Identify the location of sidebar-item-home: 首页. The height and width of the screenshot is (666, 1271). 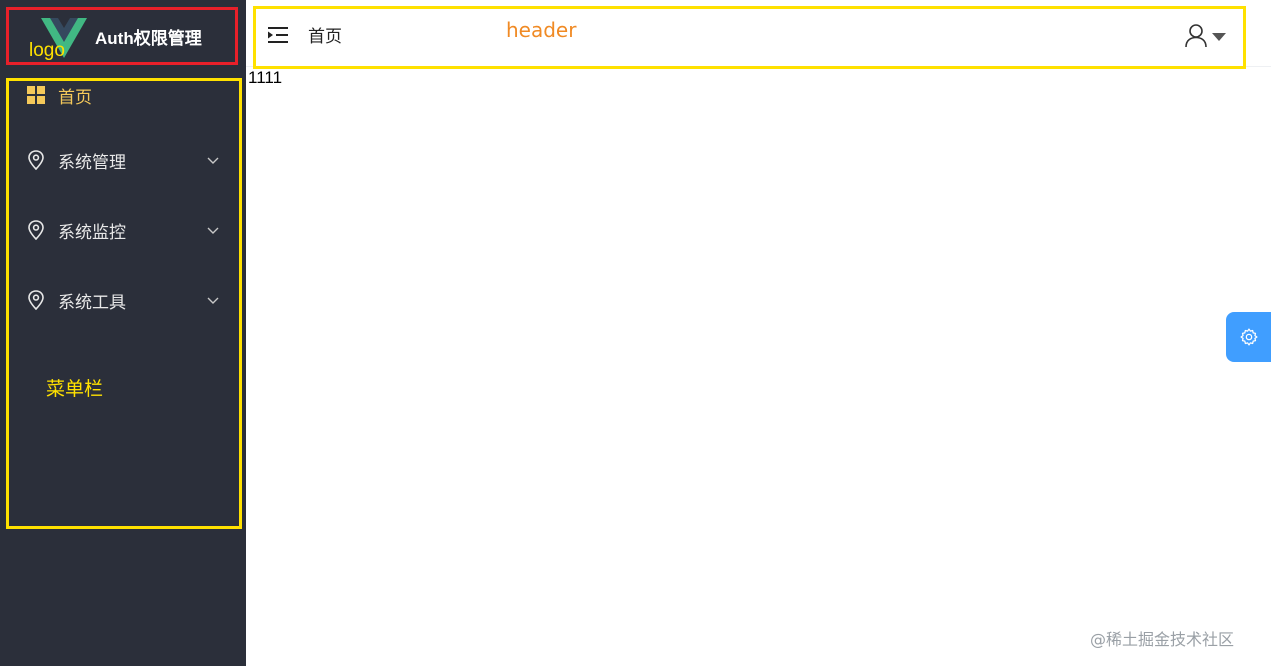
(126, 95).